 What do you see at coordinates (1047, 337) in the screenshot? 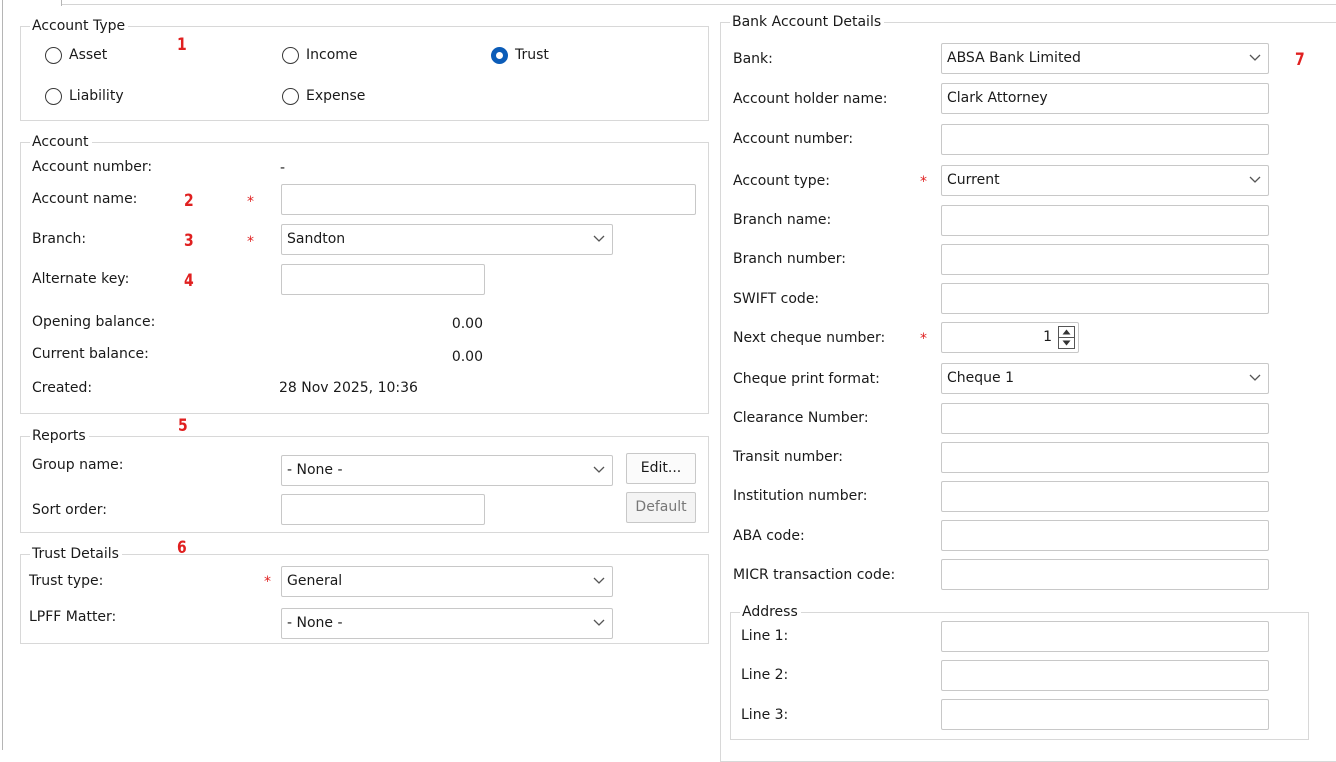
I see `next-cheque-number-value: 1` at bounding box center [1047, 337].